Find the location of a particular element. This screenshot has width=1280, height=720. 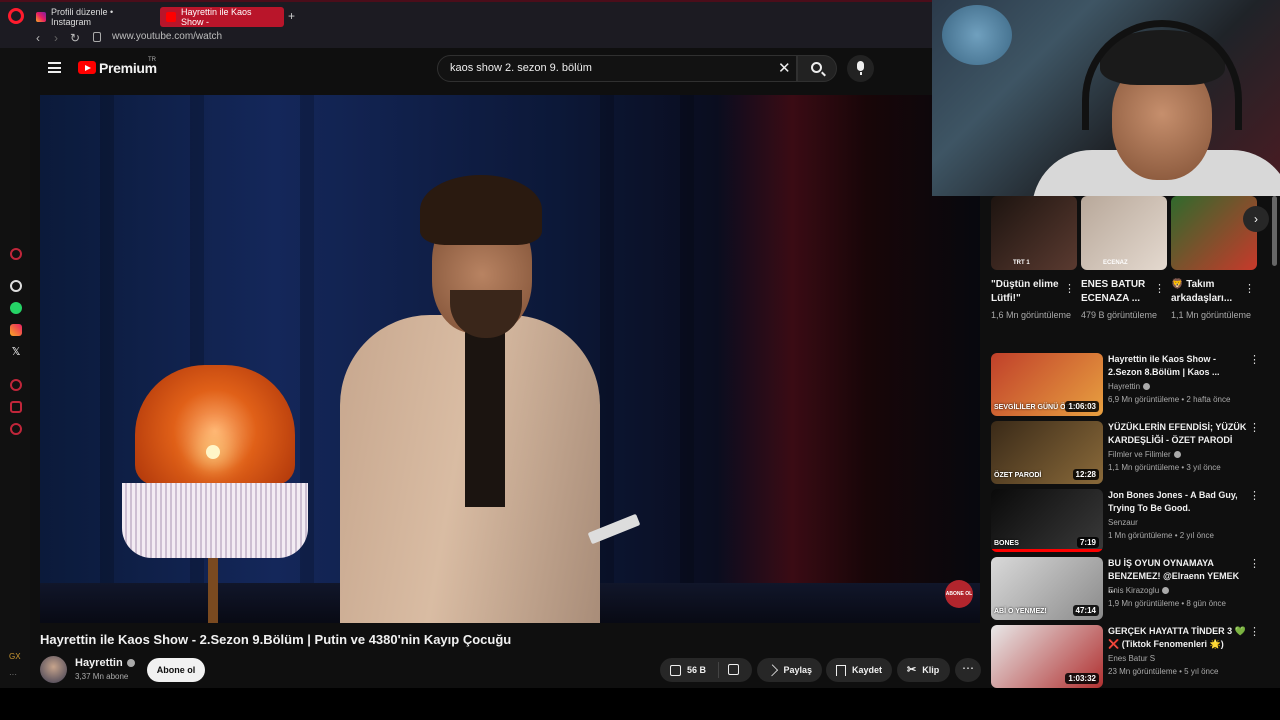

channel-name-text: Hayrettin is located at coordinates (99, 663).